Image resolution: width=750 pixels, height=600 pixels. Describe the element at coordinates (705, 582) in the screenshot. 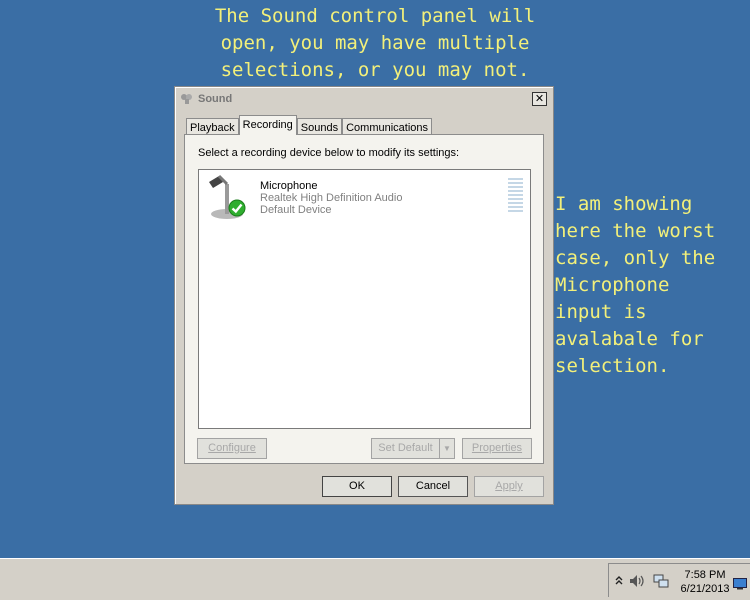

I see `clock: 7:58 PM 6/21/2013` at that location.